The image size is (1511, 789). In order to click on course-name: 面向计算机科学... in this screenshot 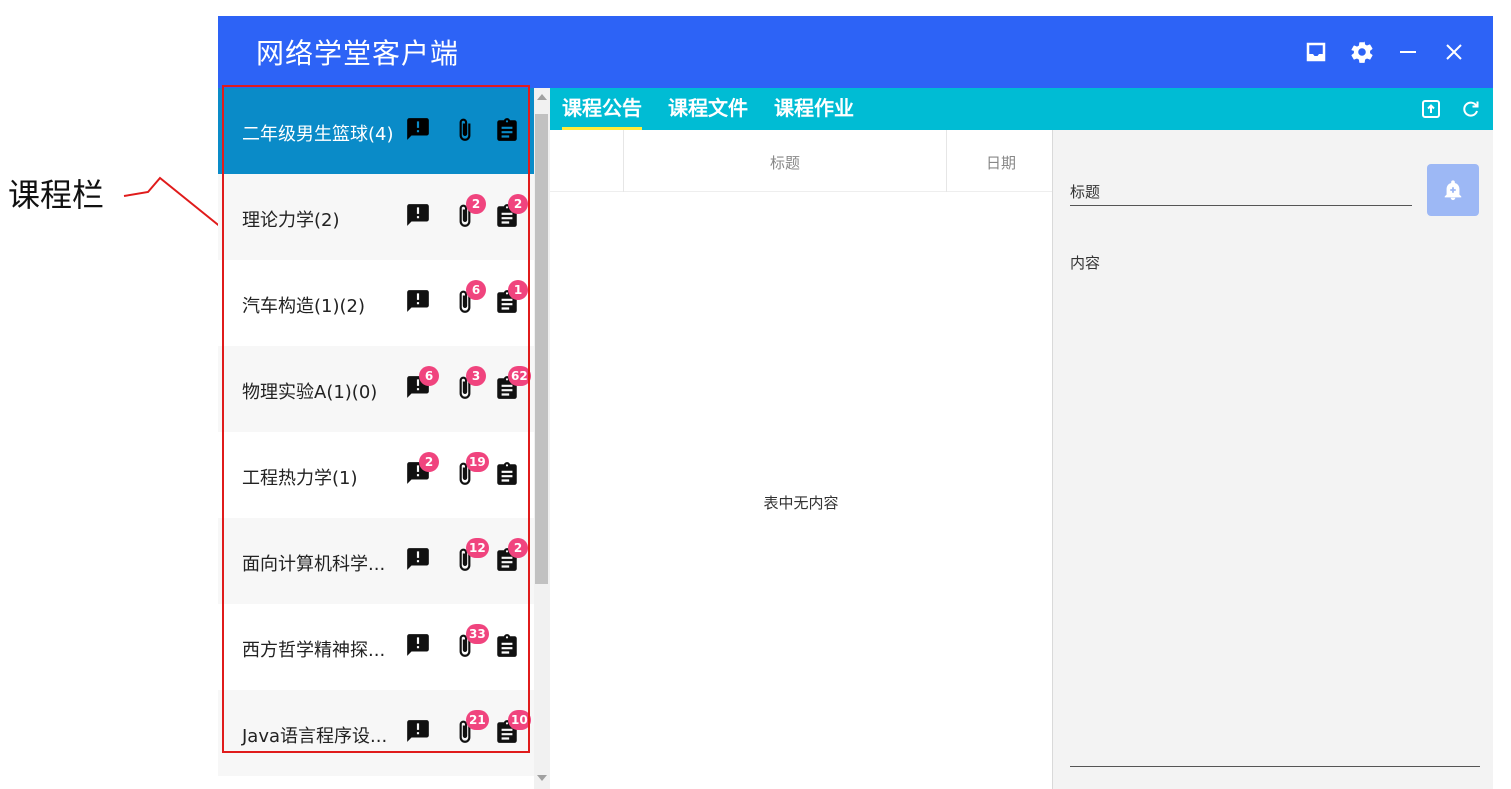, I will do `click(314, 564)`.